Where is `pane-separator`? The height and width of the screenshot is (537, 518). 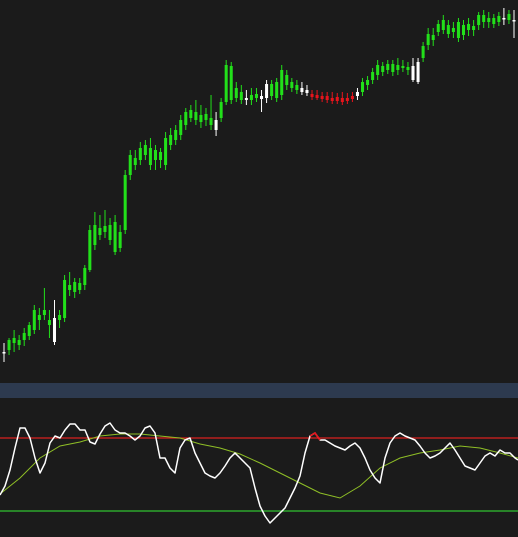 pane-separator is located at coordinates (259, 390).